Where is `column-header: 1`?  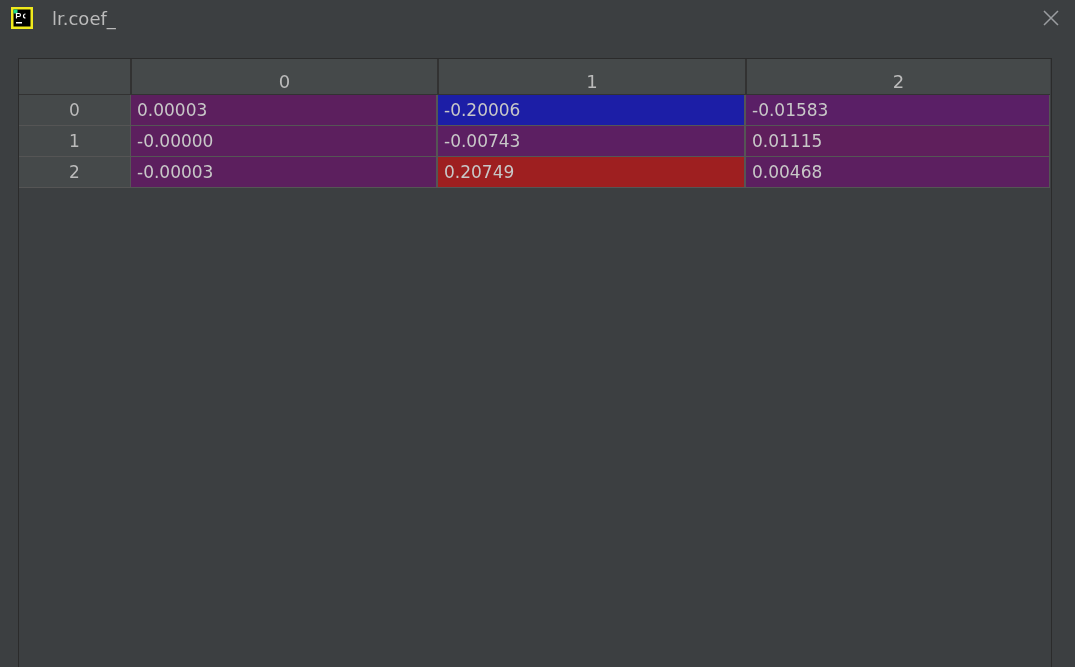 column-header: 1 is located at coordinates (591, 77).